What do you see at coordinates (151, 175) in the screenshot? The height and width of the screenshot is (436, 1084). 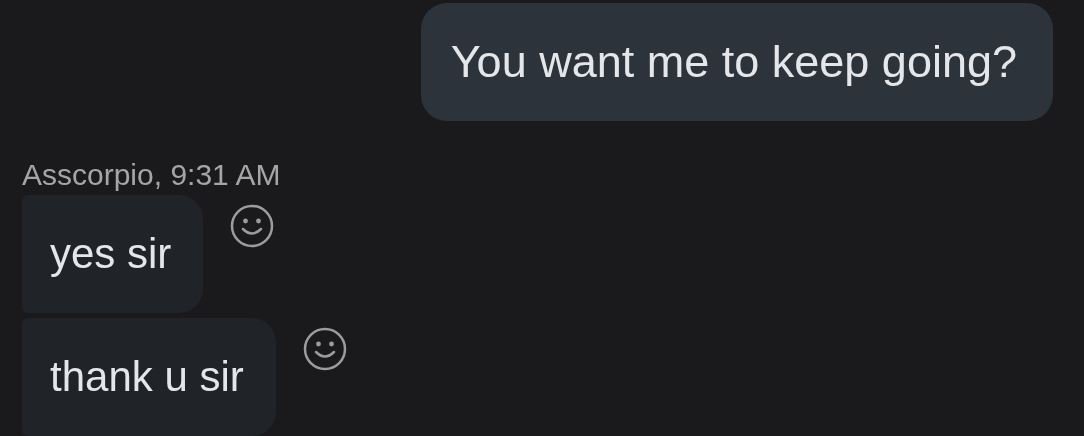 I see `sender-label: Asscorpio, 9:31 AM` at bounding box center [151, 175].